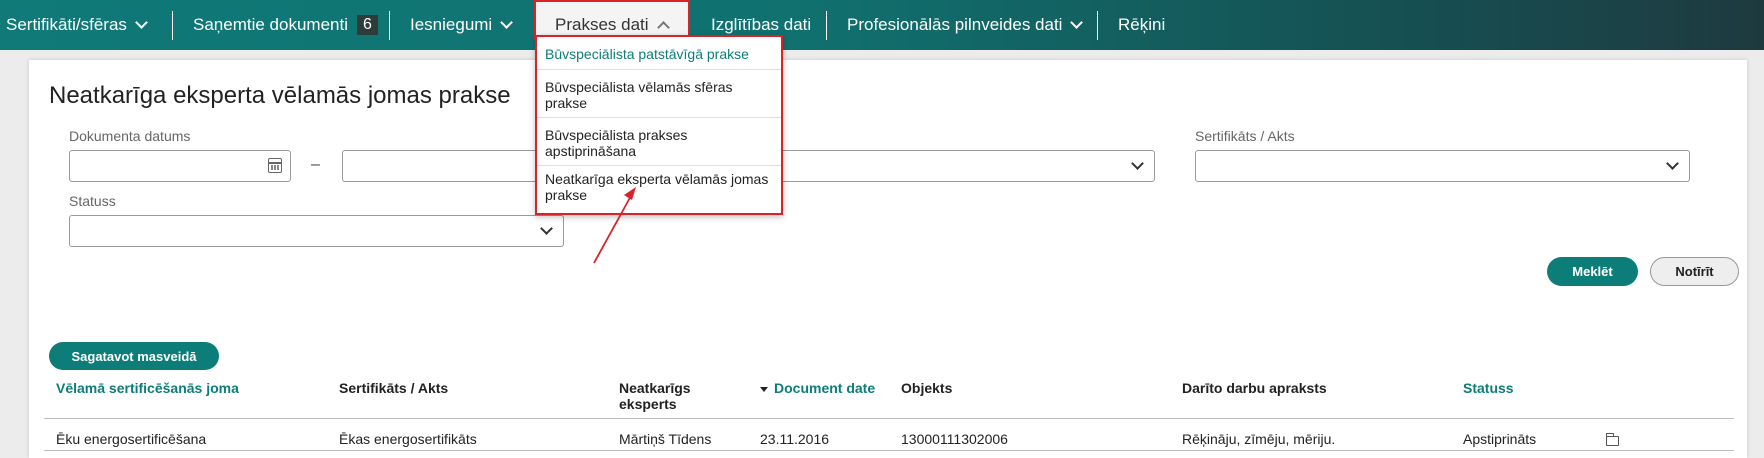 This screenshot has width=1764, height=458. What do you see at coordinates (408, 439) in the screenshot?
I see `cell-certificate: Ēkas energosertifikāts` at bounding box center [408, 439].